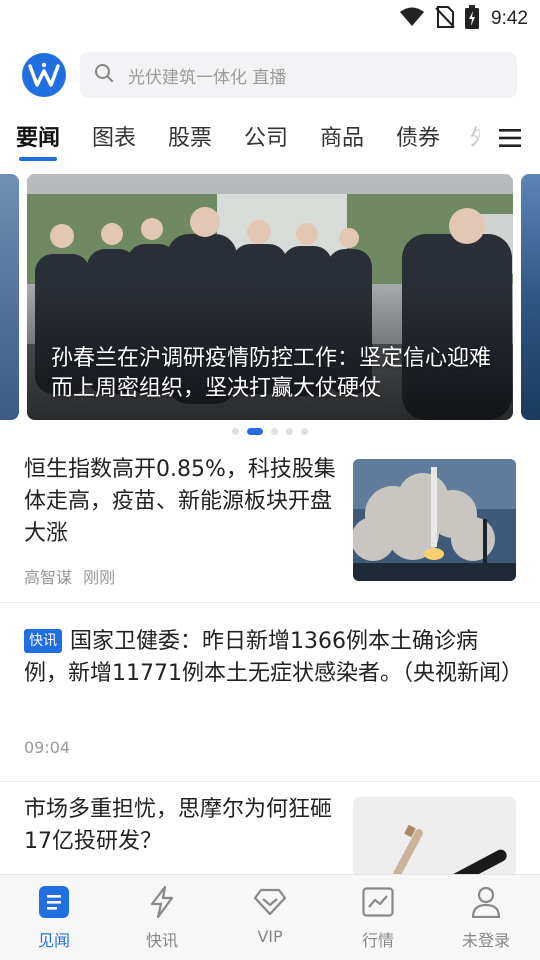 This screenshot has height=960, width=540. Describe the element at coordinates (38, 136) in the screenshot. I see `tab-headlines: 要闻` at that location.